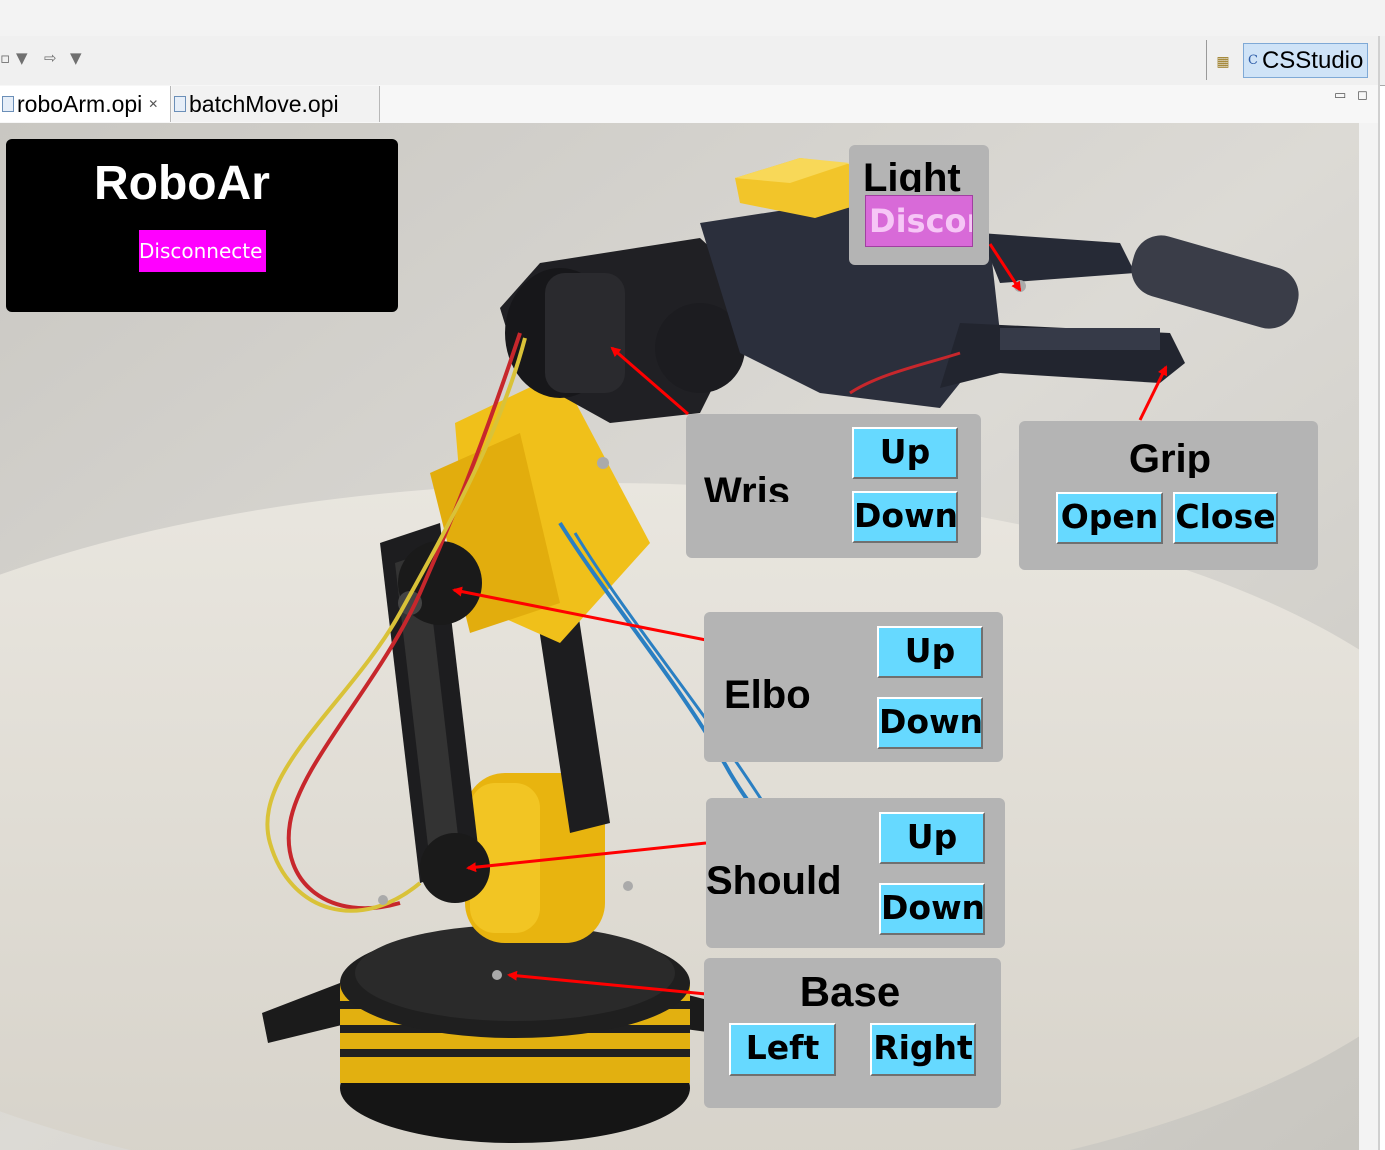 The width and height of the screenshot is (1385, 1150). What do you see at coordinates (1312, 60) in the screenshot?
I see `perspective-label: CSStudio` at bounding box center [1312, 60].